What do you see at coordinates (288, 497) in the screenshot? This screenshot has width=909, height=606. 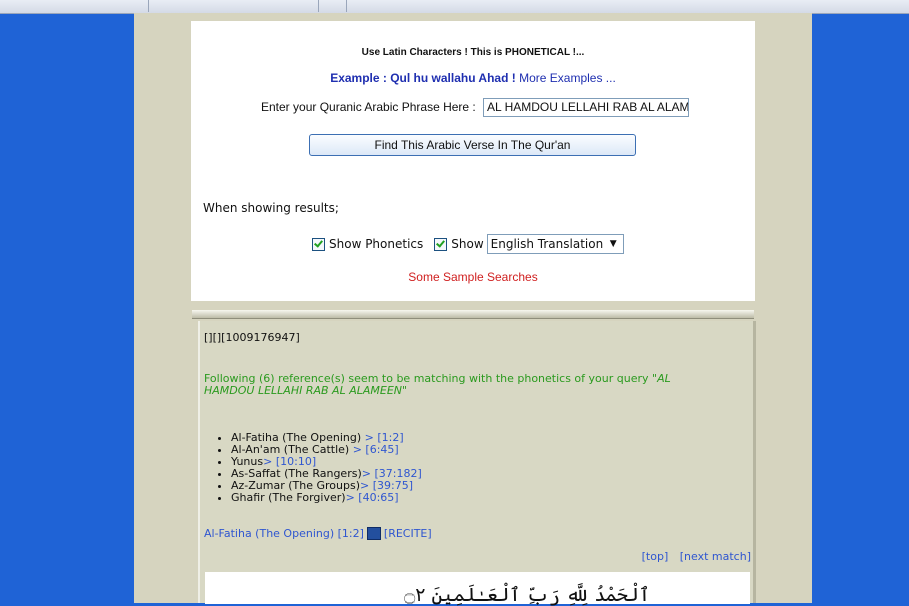 I see `surah-name: Ghafir (The Forgiver)` at bounding box center [288, 497].